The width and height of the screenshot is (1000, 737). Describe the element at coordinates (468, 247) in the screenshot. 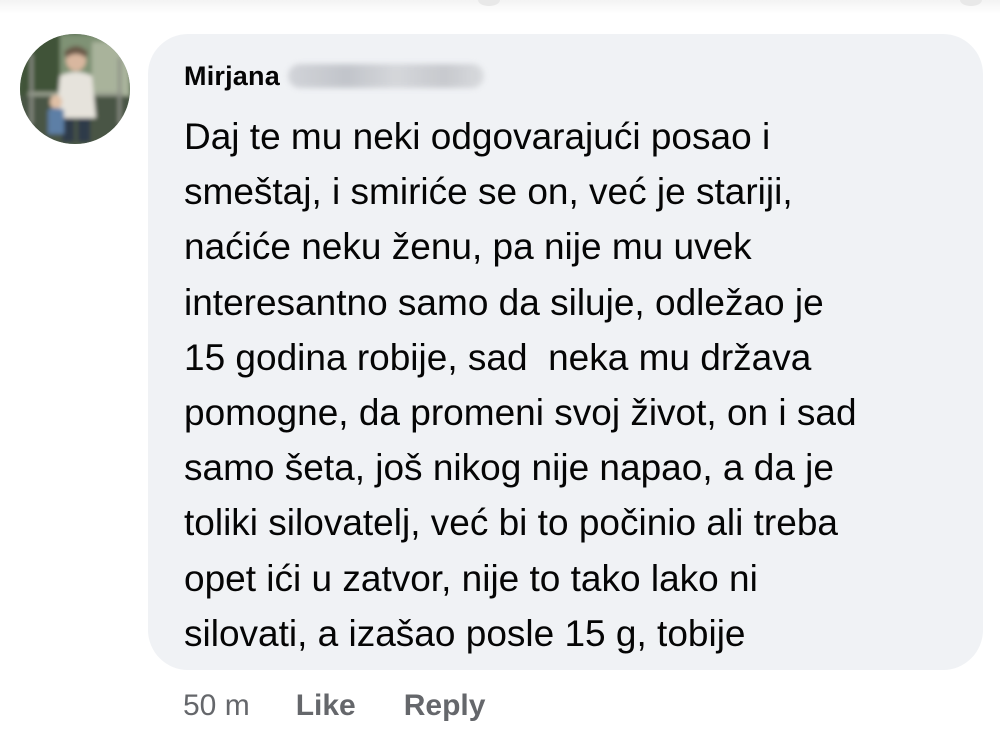

I see `comment-text-line: naćiće neku ženu, pa nije mu uvek` at that location.